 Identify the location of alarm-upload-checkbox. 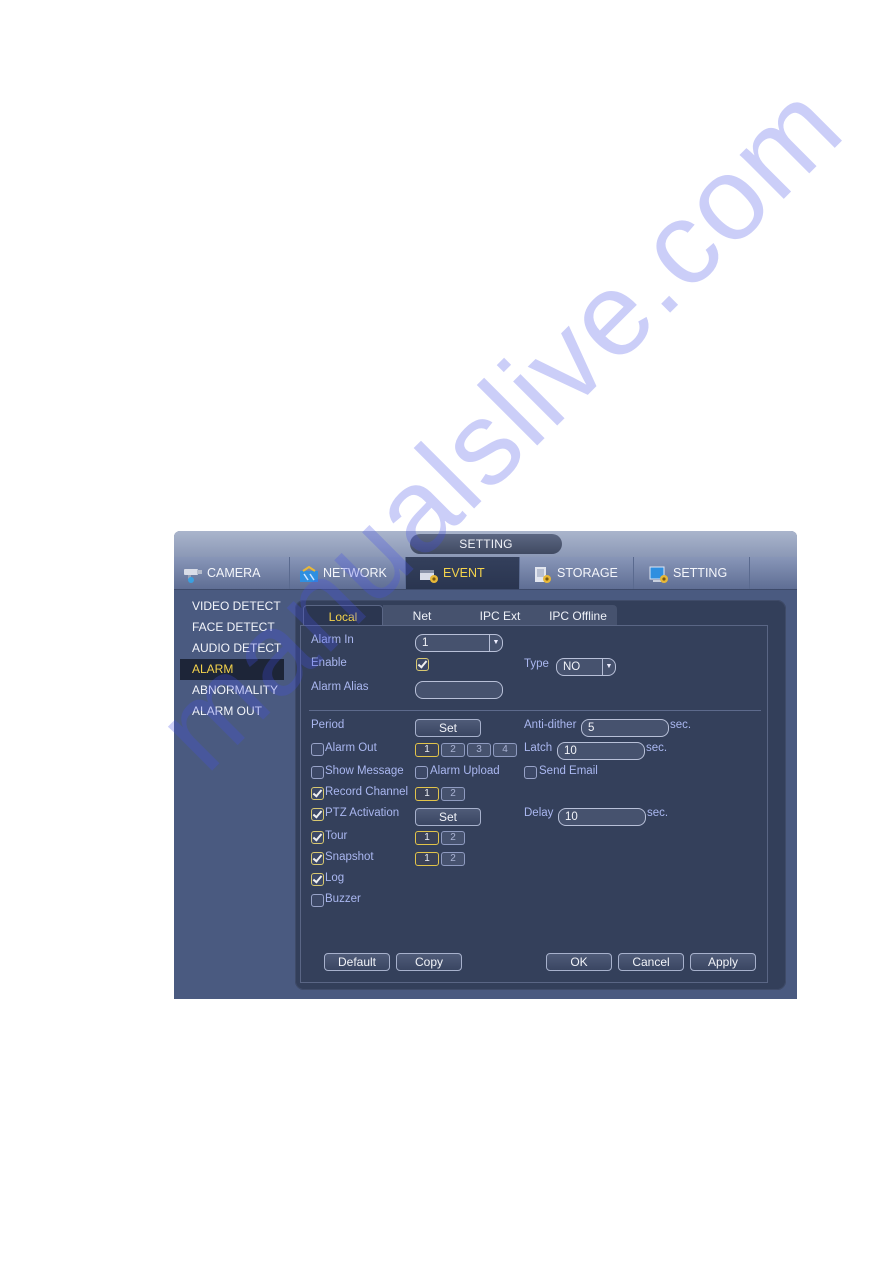
(421, 772).